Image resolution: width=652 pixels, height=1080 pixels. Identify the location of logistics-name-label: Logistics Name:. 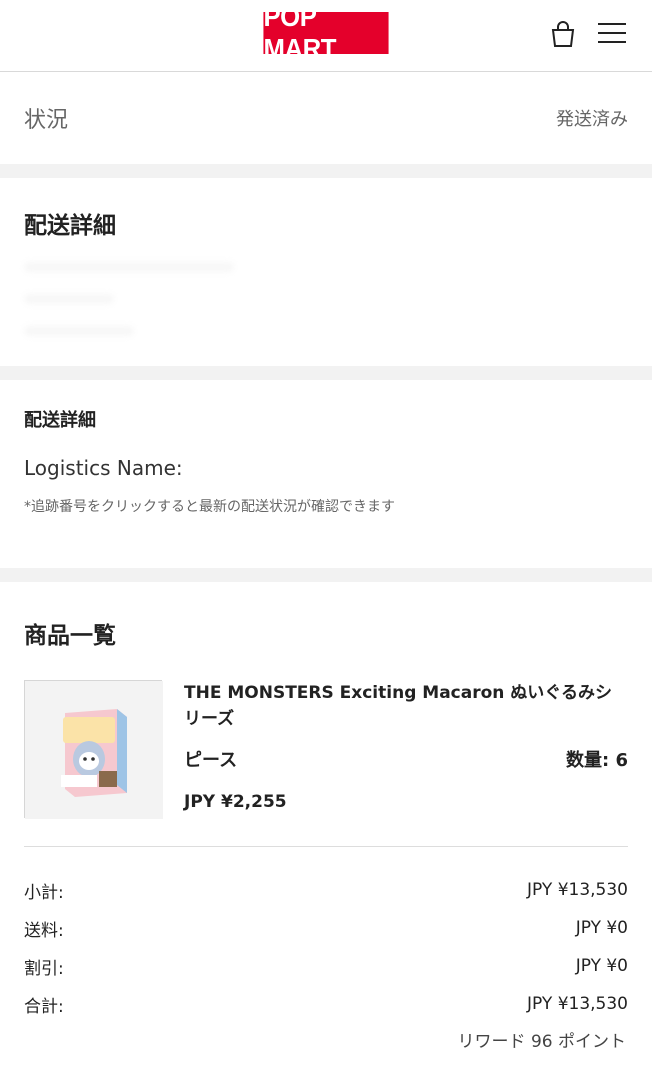
(103, 468).